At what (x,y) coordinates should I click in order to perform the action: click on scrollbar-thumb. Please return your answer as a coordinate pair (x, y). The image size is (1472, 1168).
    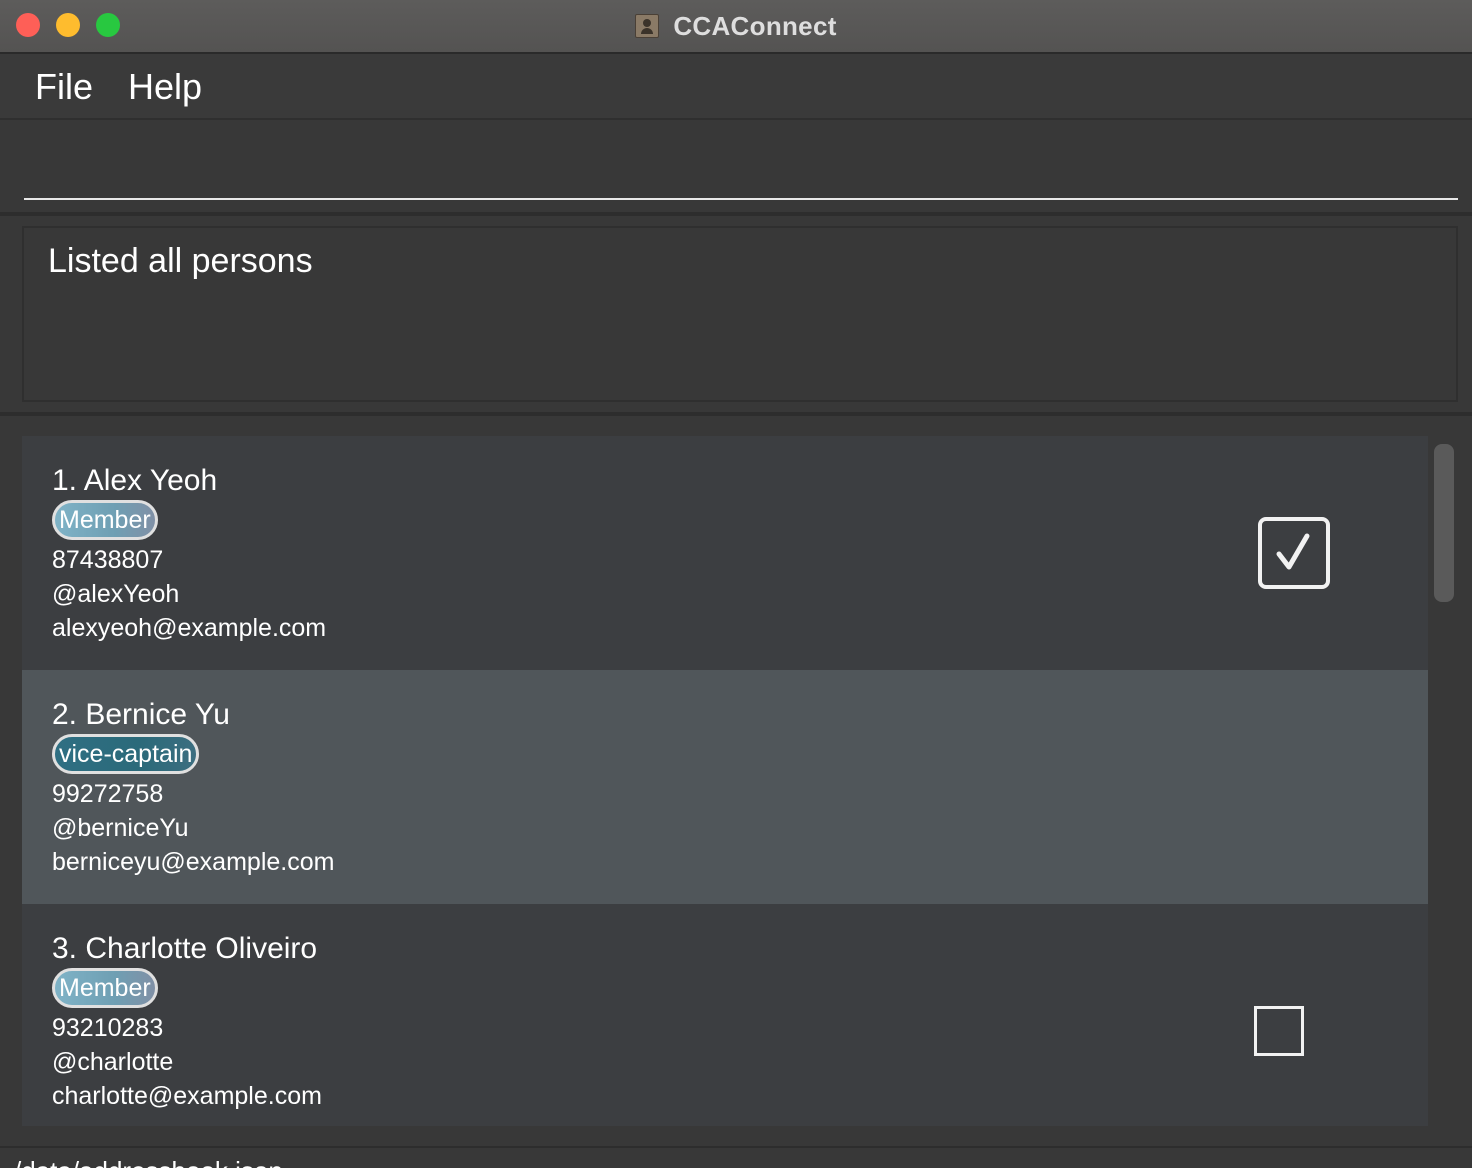
    Looking at the image, I should click on (1444, 523).